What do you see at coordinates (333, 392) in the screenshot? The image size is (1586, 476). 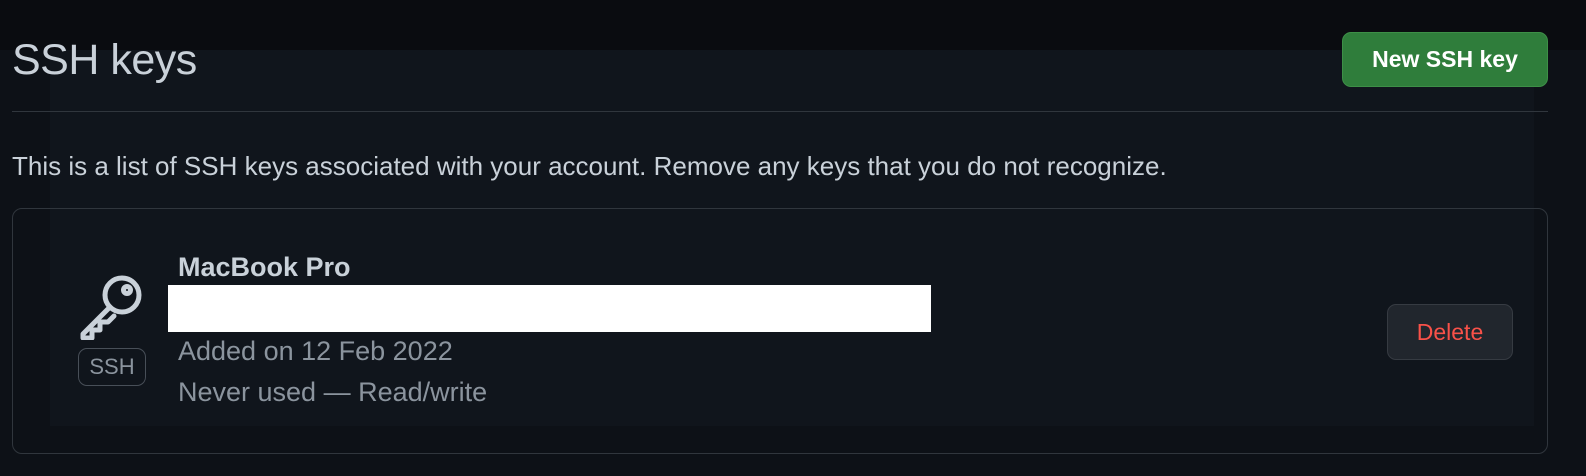 I see `ssh-key-usage: Never used — Read/write` at bounding box center [333, 392].